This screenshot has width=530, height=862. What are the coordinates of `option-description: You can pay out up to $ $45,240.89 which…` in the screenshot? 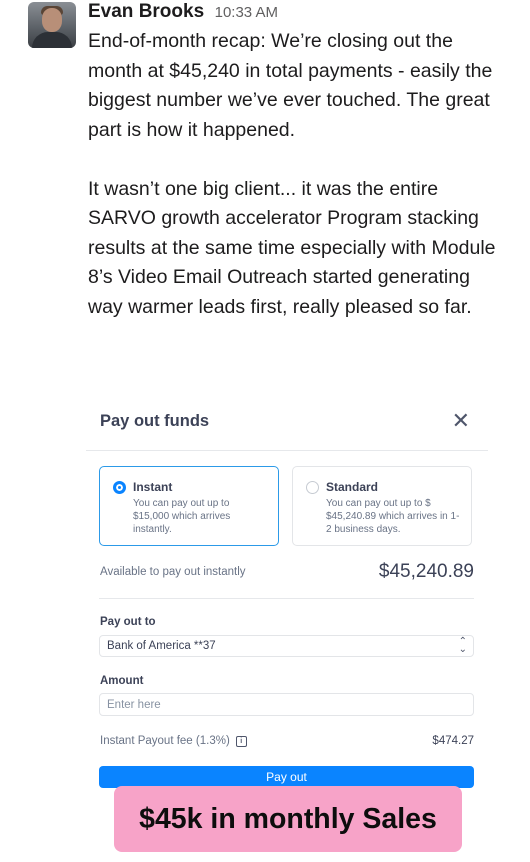 It's located at (393, 516).